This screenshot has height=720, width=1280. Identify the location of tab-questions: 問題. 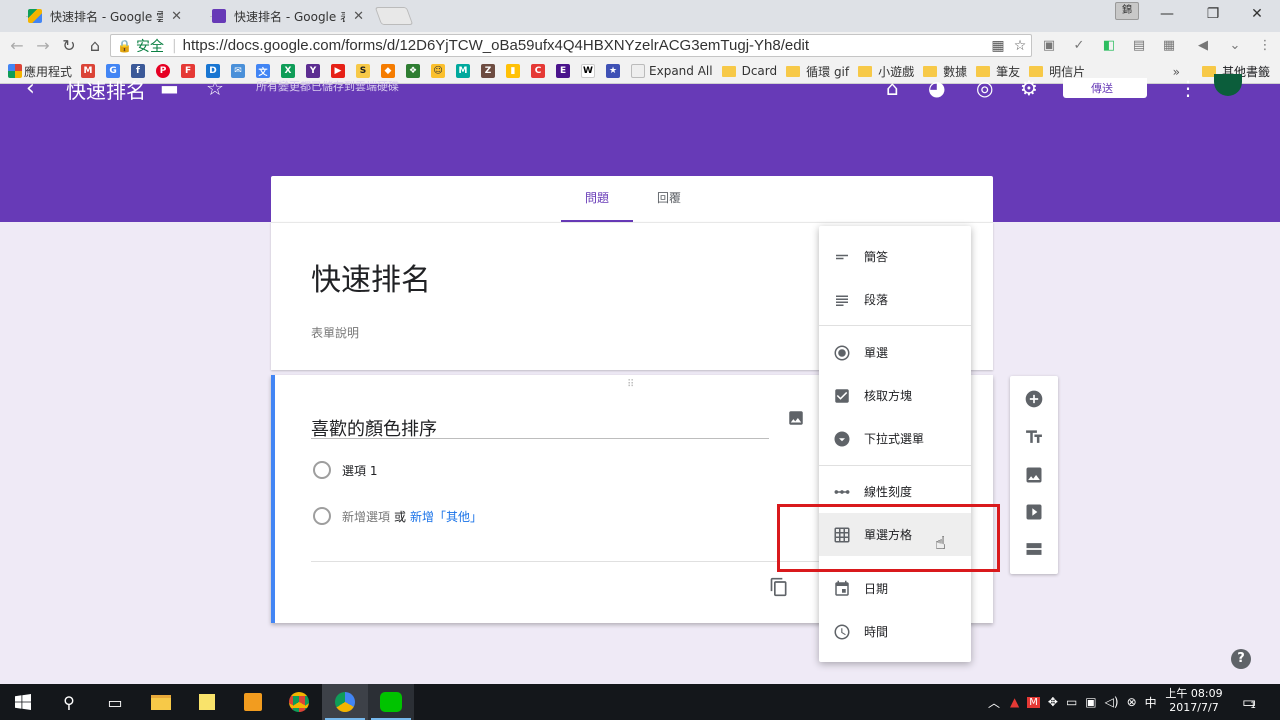
(597, 199).